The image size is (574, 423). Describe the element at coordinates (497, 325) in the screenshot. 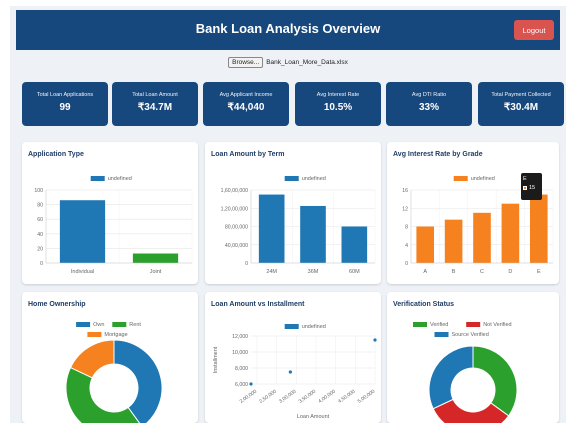

I see `legend-label: Not Verified` at that location.